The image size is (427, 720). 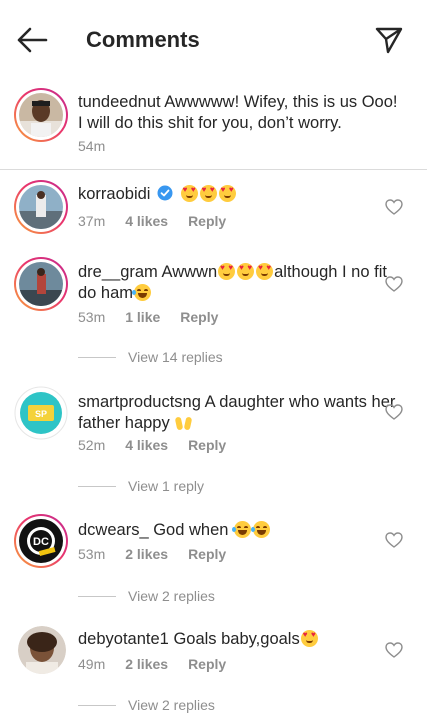 I want to click on timestamp: 54m, so click(x=92, y=146).